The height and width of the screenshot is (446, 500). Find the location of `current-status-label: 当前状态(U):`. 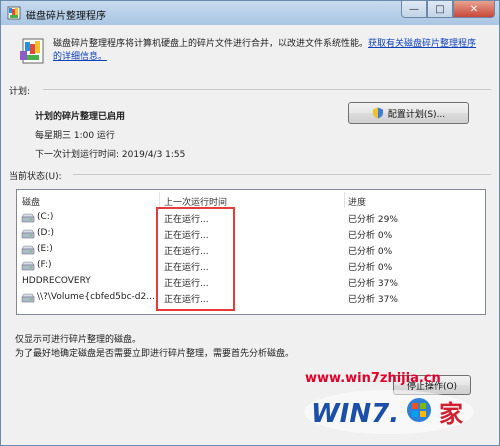

current-status-label: 当前状态(U): is located at coordinates (35, 177).